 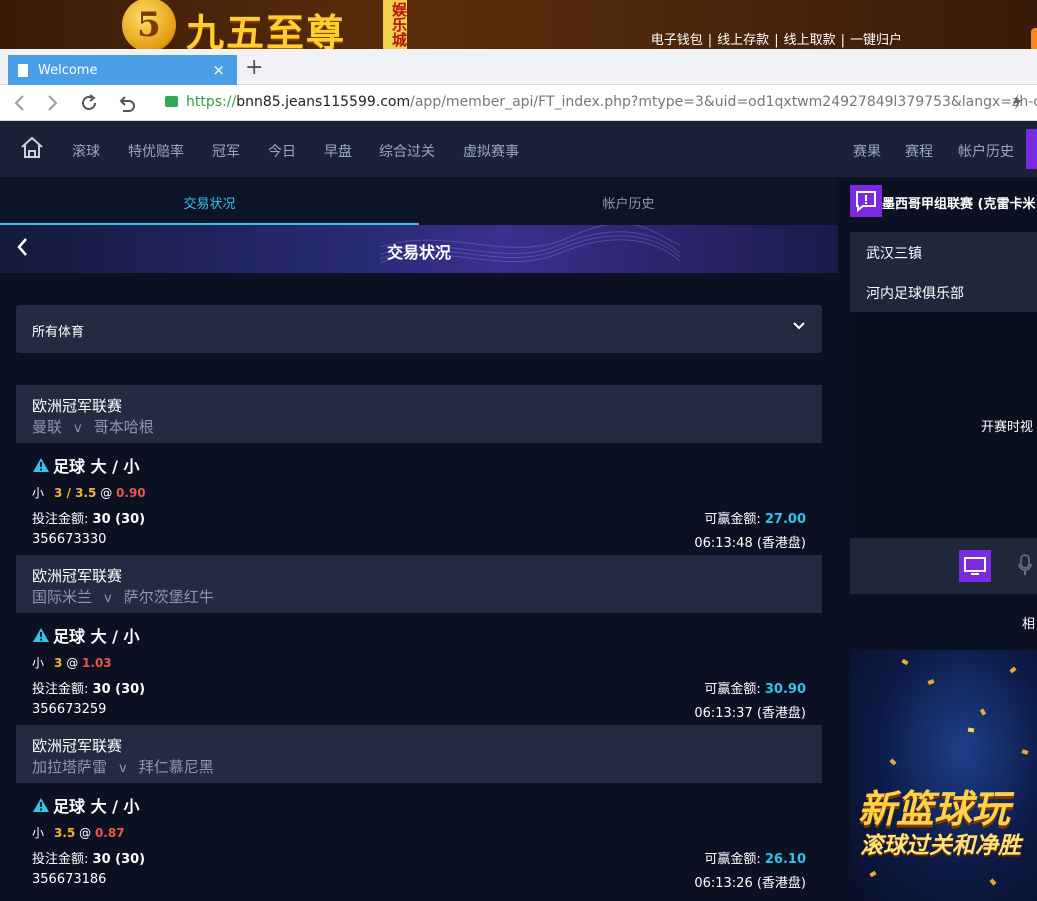 I want to click on kickoff-notice: 开赛时视, so click(x=1007, y=427).